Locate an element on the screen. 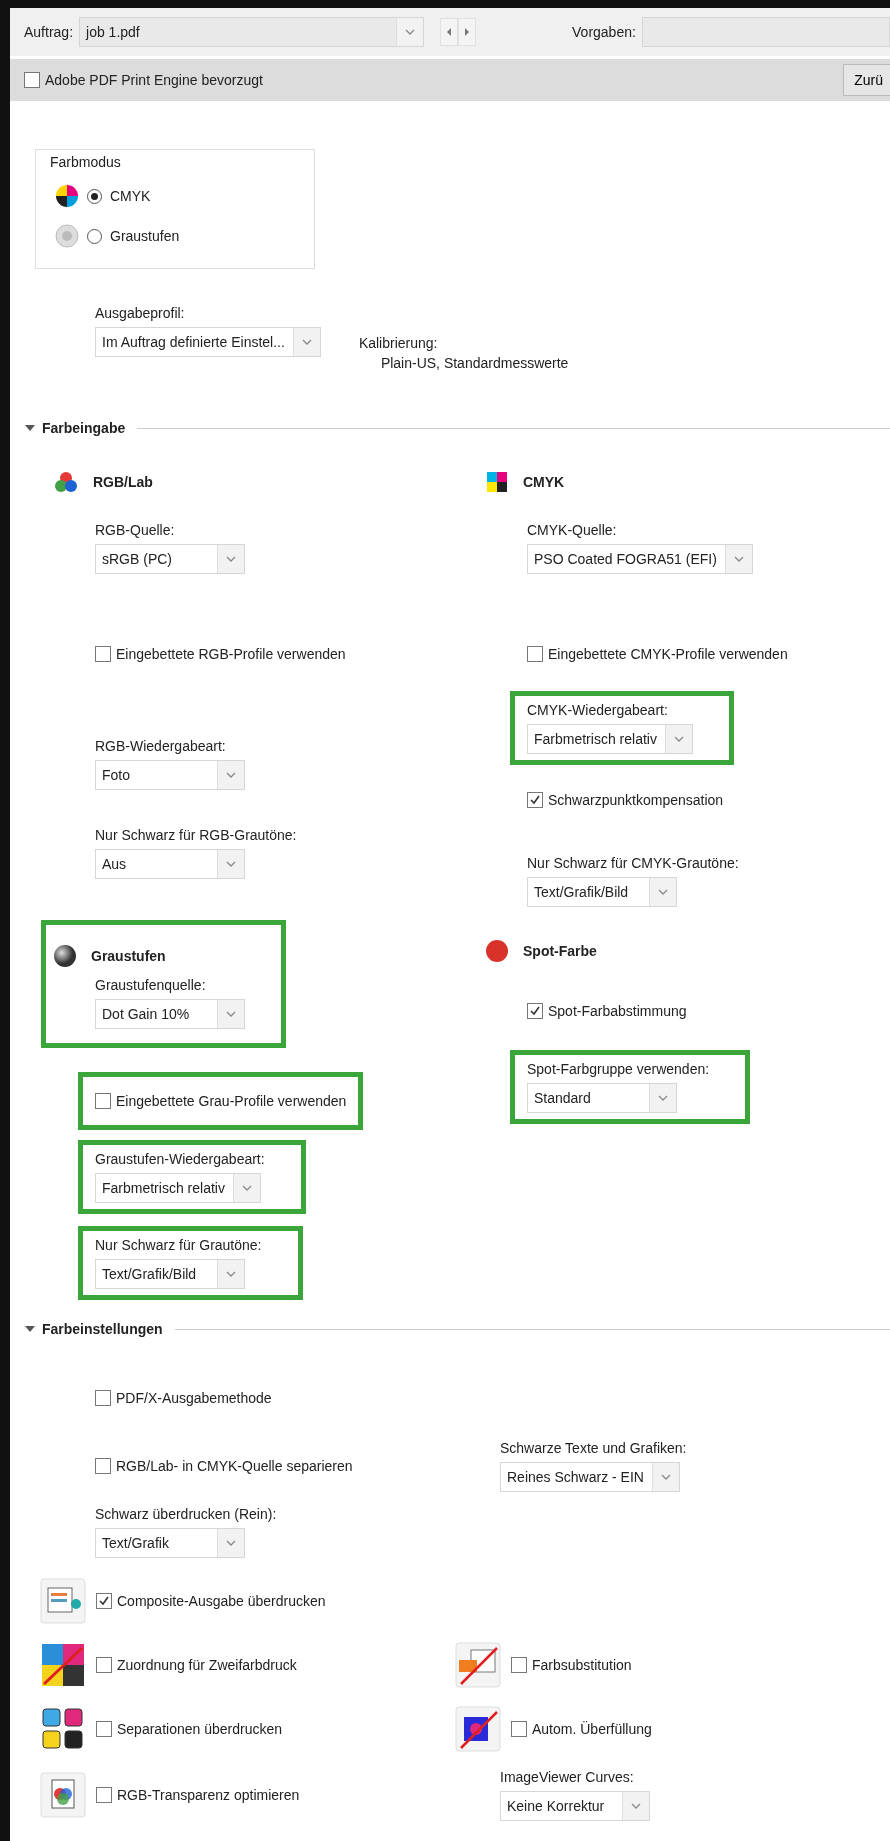 Image resolution: width=890 pixels, height=1841 pixels. field-label: ImageViewer Curves: is located at coordinates (567, 1777).